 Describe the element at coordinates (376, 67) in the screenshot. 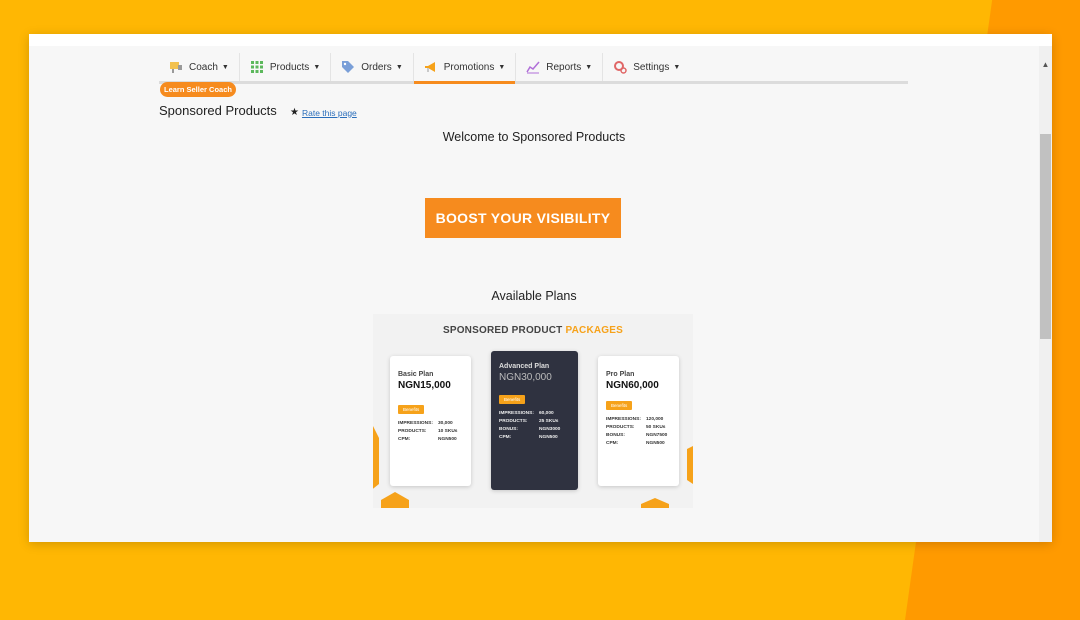

I see `nav-label: Orders` at that location.